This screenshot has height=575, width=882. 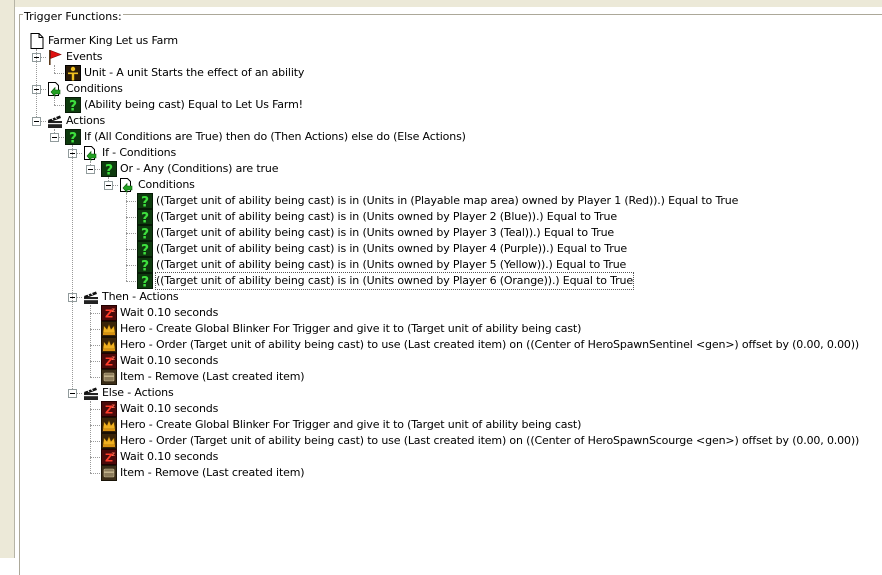 I want to click on tree-item-events: Events, so click(x=74, y=57).